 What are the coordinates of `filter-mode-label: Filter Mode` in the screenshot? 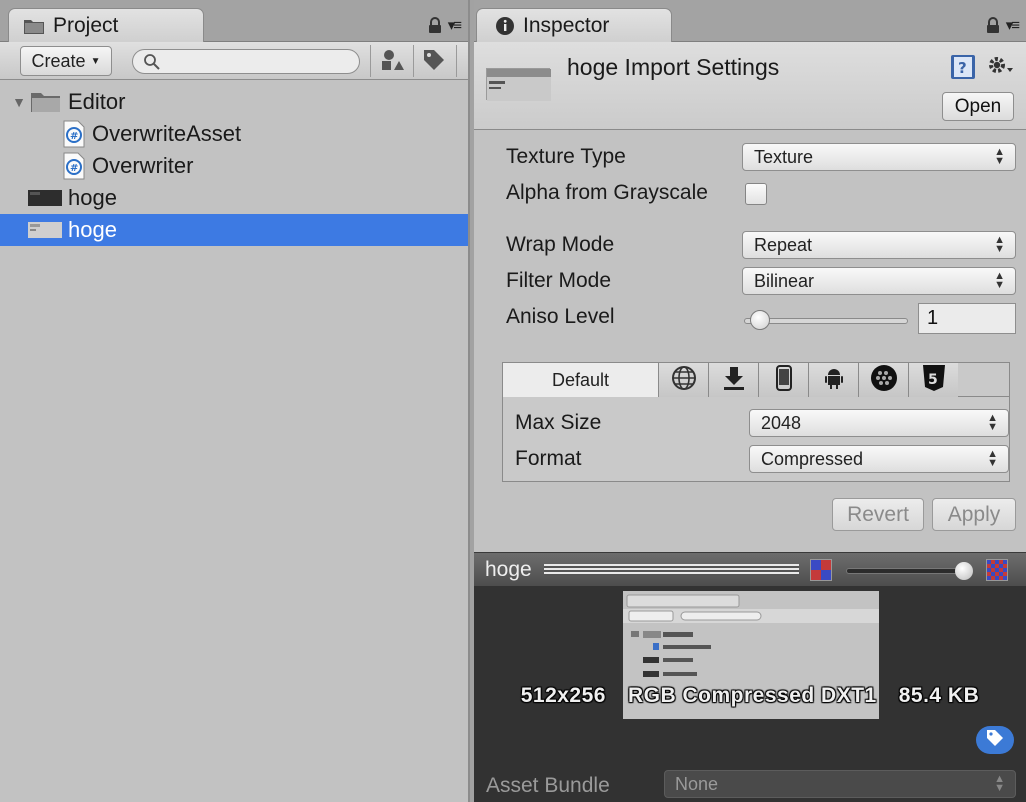 It's located at (559, 280).